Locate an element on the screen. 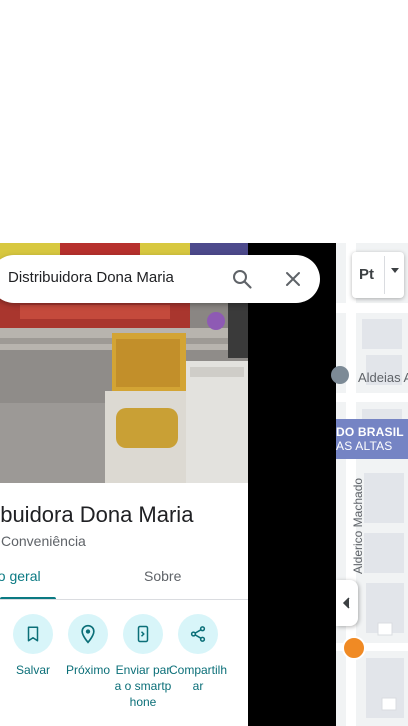  bookmark-icon is located at coordinates (33, 634).